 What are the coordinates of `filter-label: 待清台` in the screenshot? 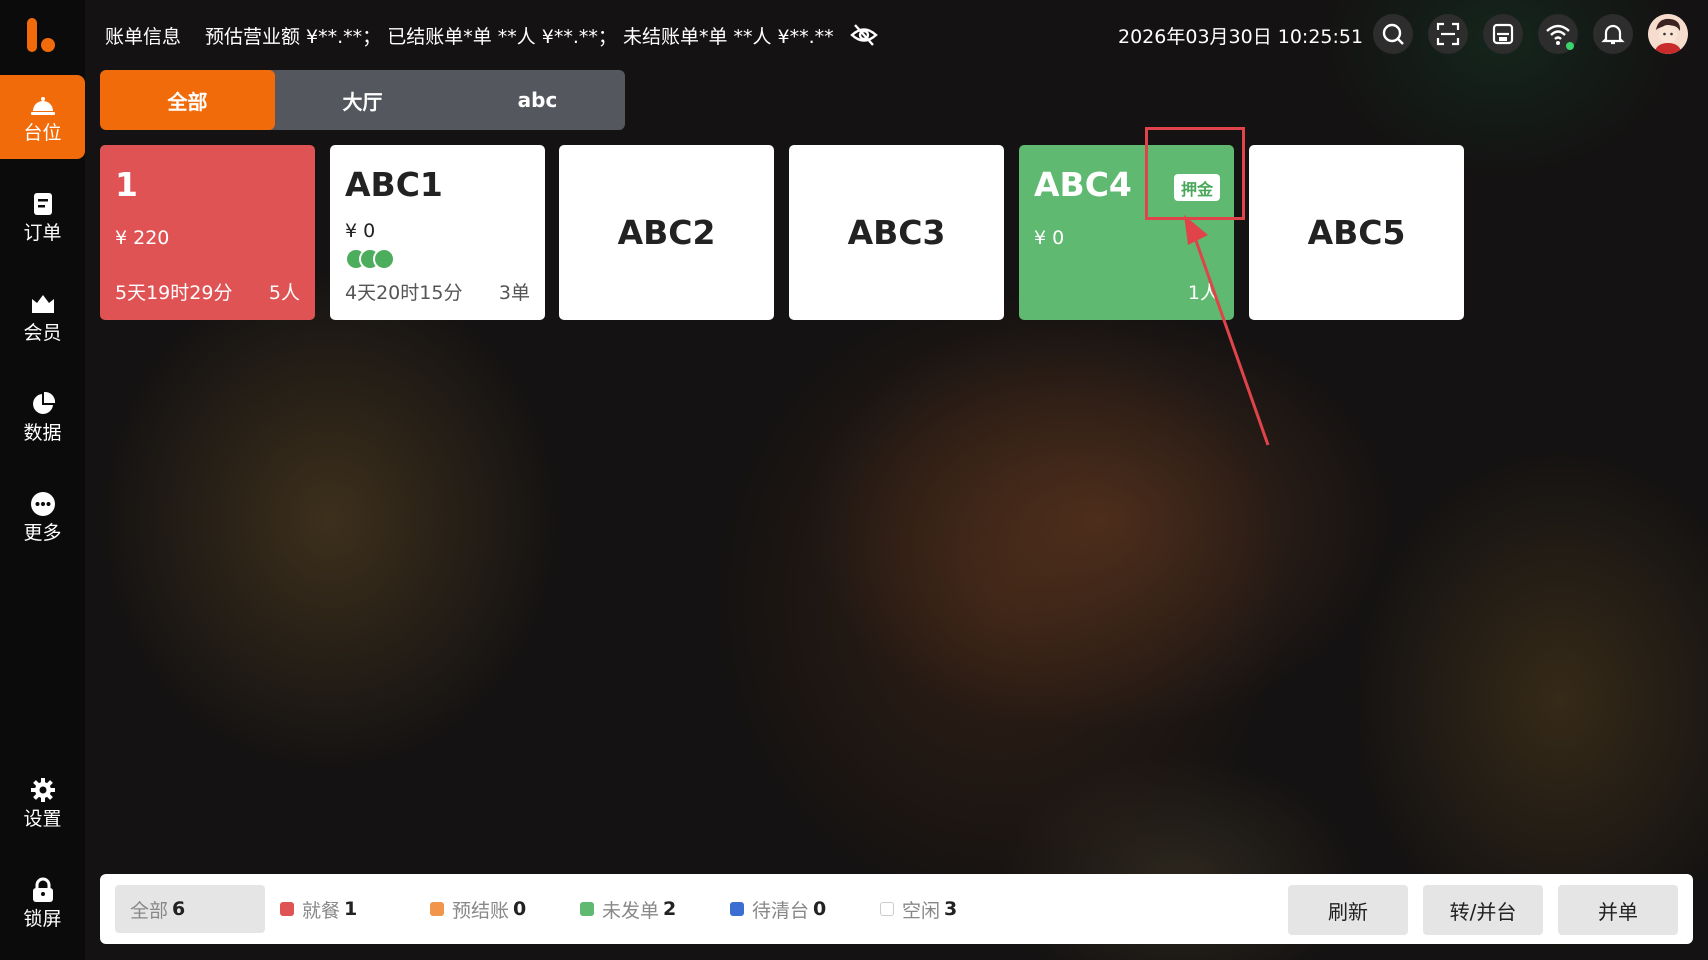 It's located at (781, 910).